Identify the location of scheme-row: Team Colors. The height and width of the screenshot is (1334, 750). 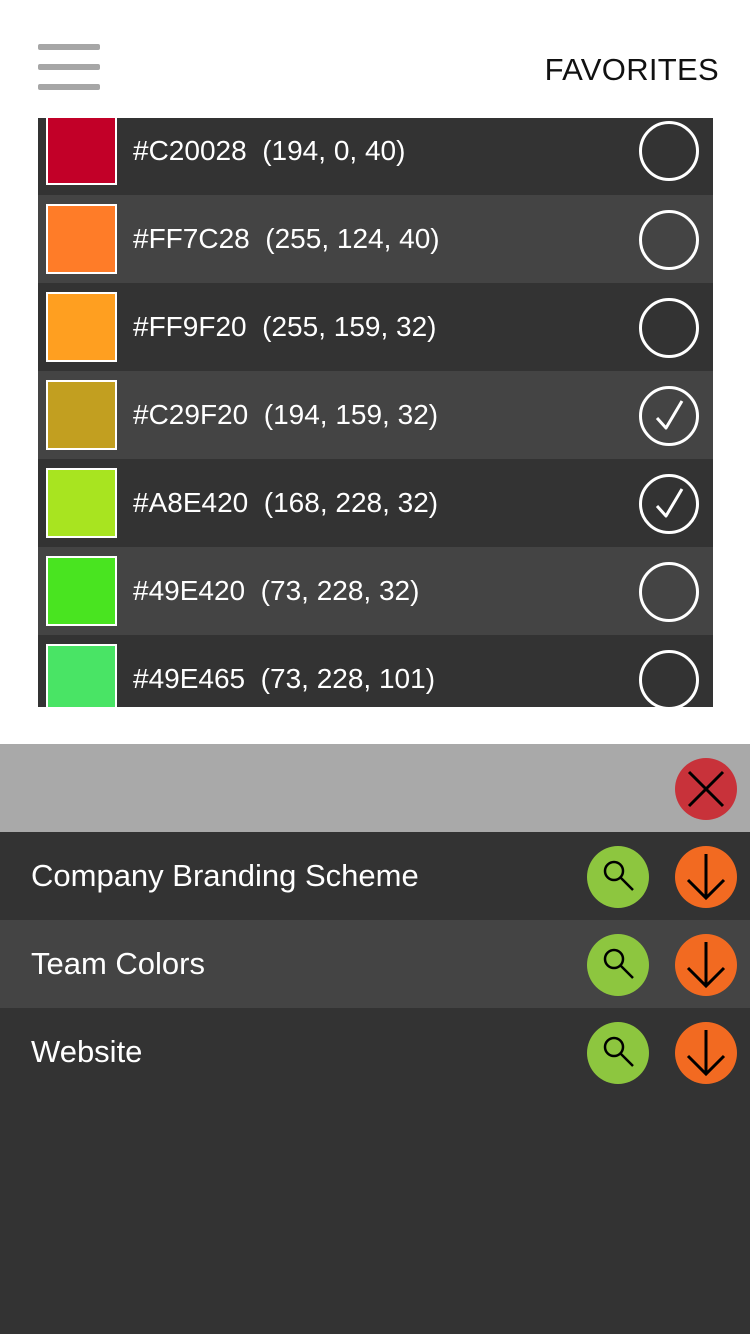
(375, 964).